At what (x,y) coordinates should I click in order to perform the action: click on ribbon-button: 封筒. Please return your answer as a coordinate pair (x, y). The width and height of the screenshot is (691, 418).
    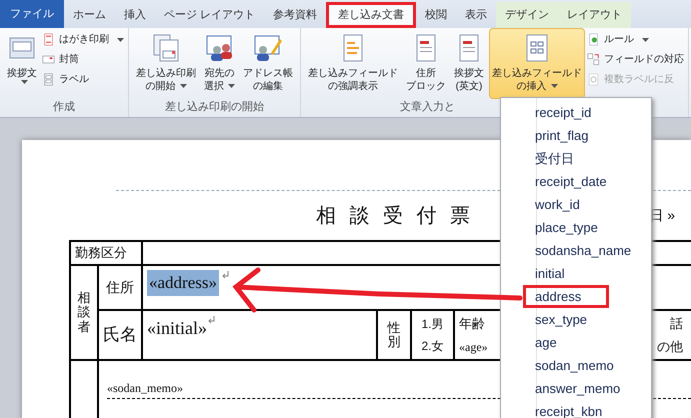
    Looking at the image, I should click on (83, 59).